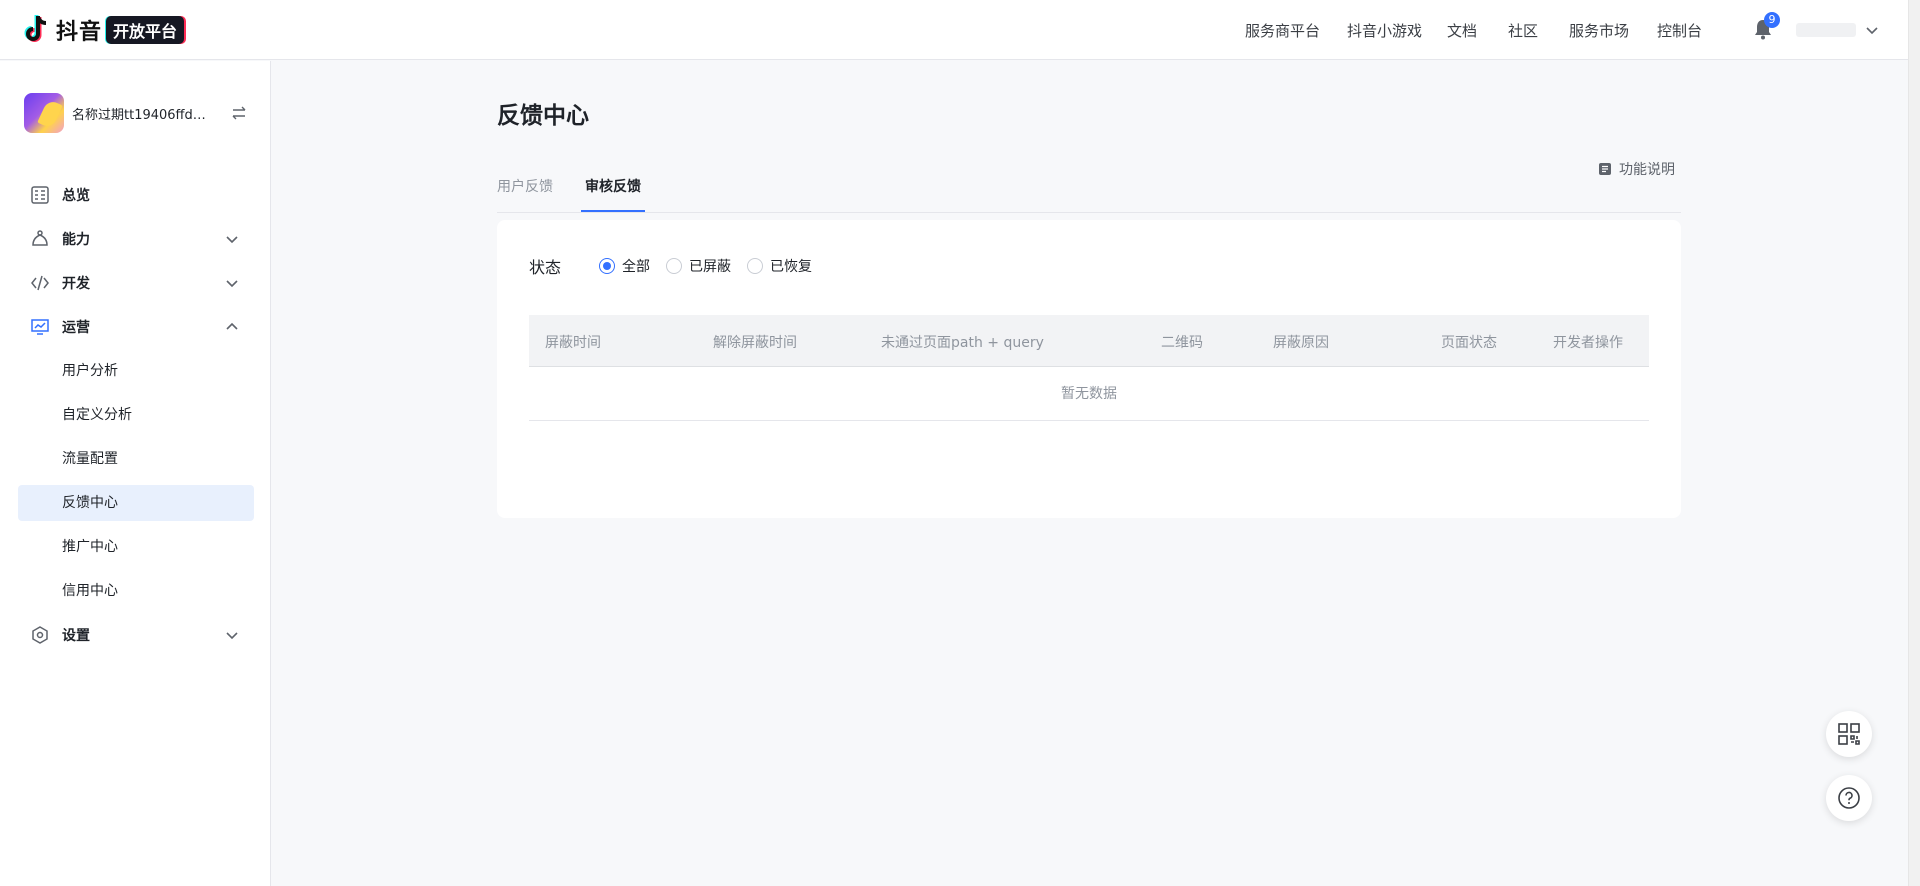 This screenshot has height=886, width=1920. Describe the element at coordinates (136, 327) in the screenshot. I see `sidebar-item-operations: 运营` at that location.